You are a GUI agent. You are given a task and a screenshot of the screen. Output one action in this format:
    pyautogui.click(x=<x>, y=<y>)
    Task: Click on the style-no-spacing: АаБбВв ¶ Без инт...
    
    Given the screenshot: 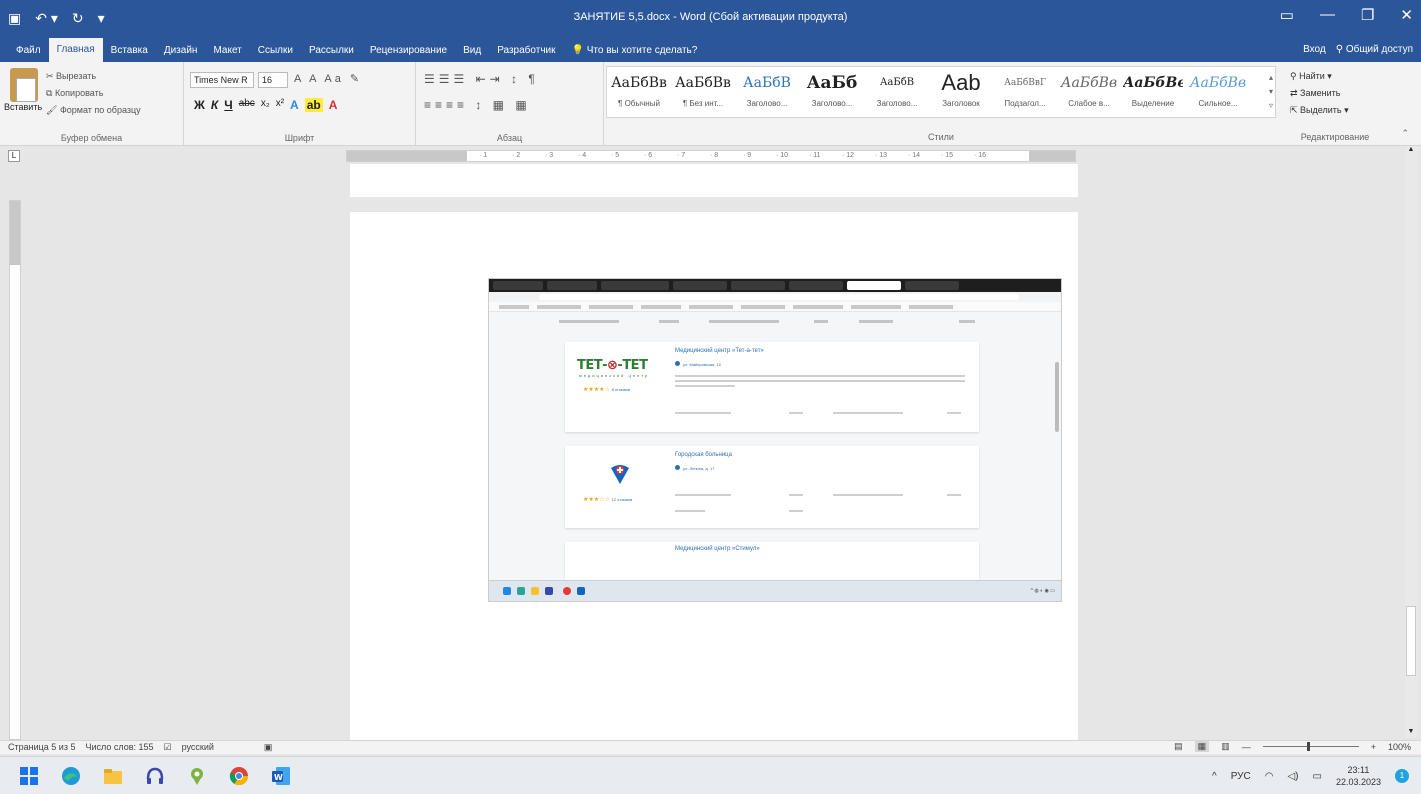 What is the action you would take?
    pyautogui.click(x=703, y=93)
    